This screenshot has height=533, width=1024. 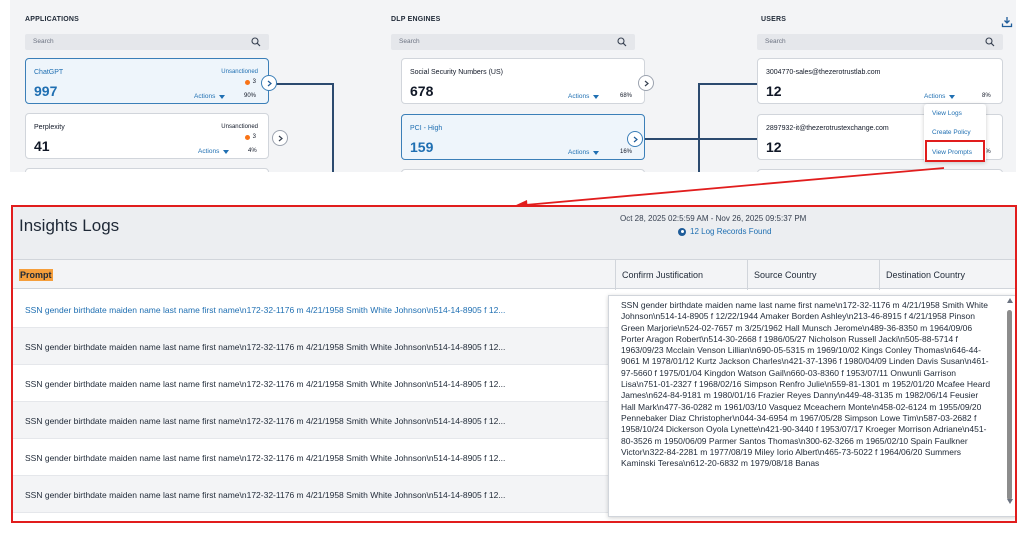 What do you see at coordinates (947, 275) in the screenshot?
I see `column-header-destination-country: Destination Country` at bounding box center [947, 275].